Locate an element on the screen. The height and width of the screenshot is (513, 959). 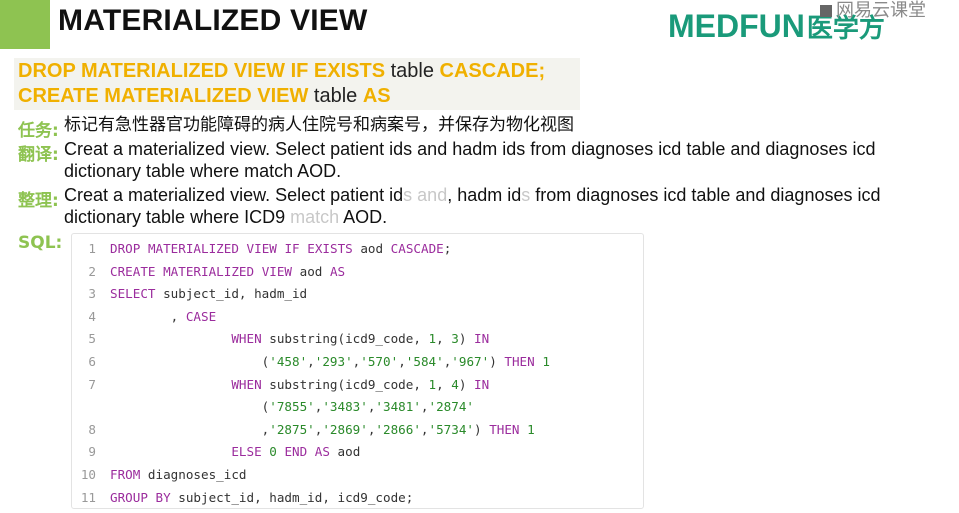
sql-label: SQL: is located at coordinates (40, 243).